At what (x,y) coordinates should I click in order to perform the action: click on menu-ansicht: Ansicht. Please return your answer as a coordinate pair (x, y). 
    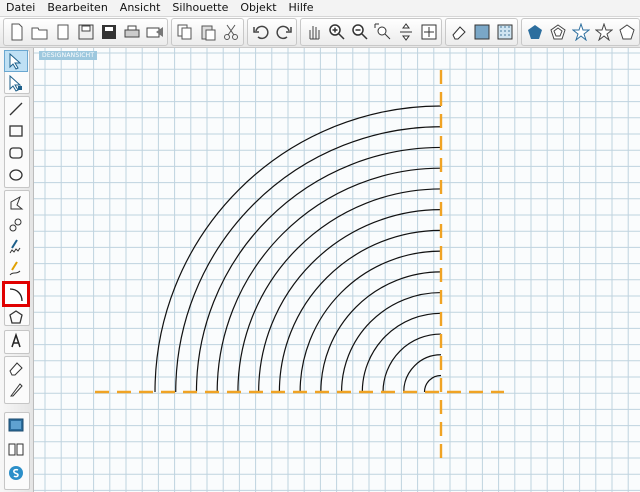
    Looking at the image, I should click on (140, 8).